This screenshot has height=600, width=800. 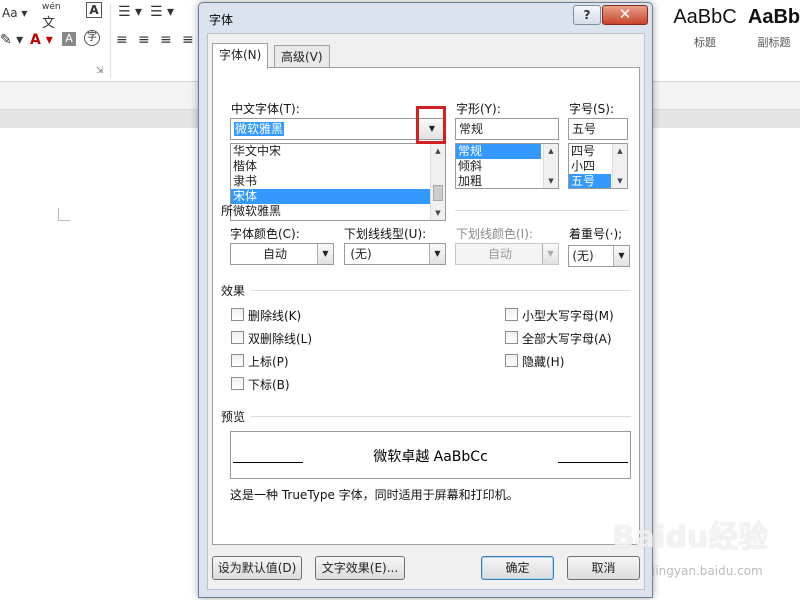 I want to click on style-subtitle: AaBb 副标题, so click(x=772, y=29).